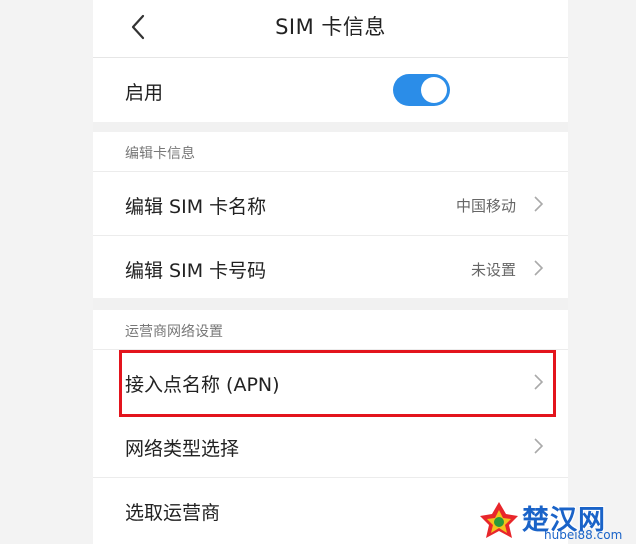 The image size is (636, 544). What do you see at coordinates (493, 270) in the screenshot?
I see `row-value: 未设置` at bounding box center [493, 270].